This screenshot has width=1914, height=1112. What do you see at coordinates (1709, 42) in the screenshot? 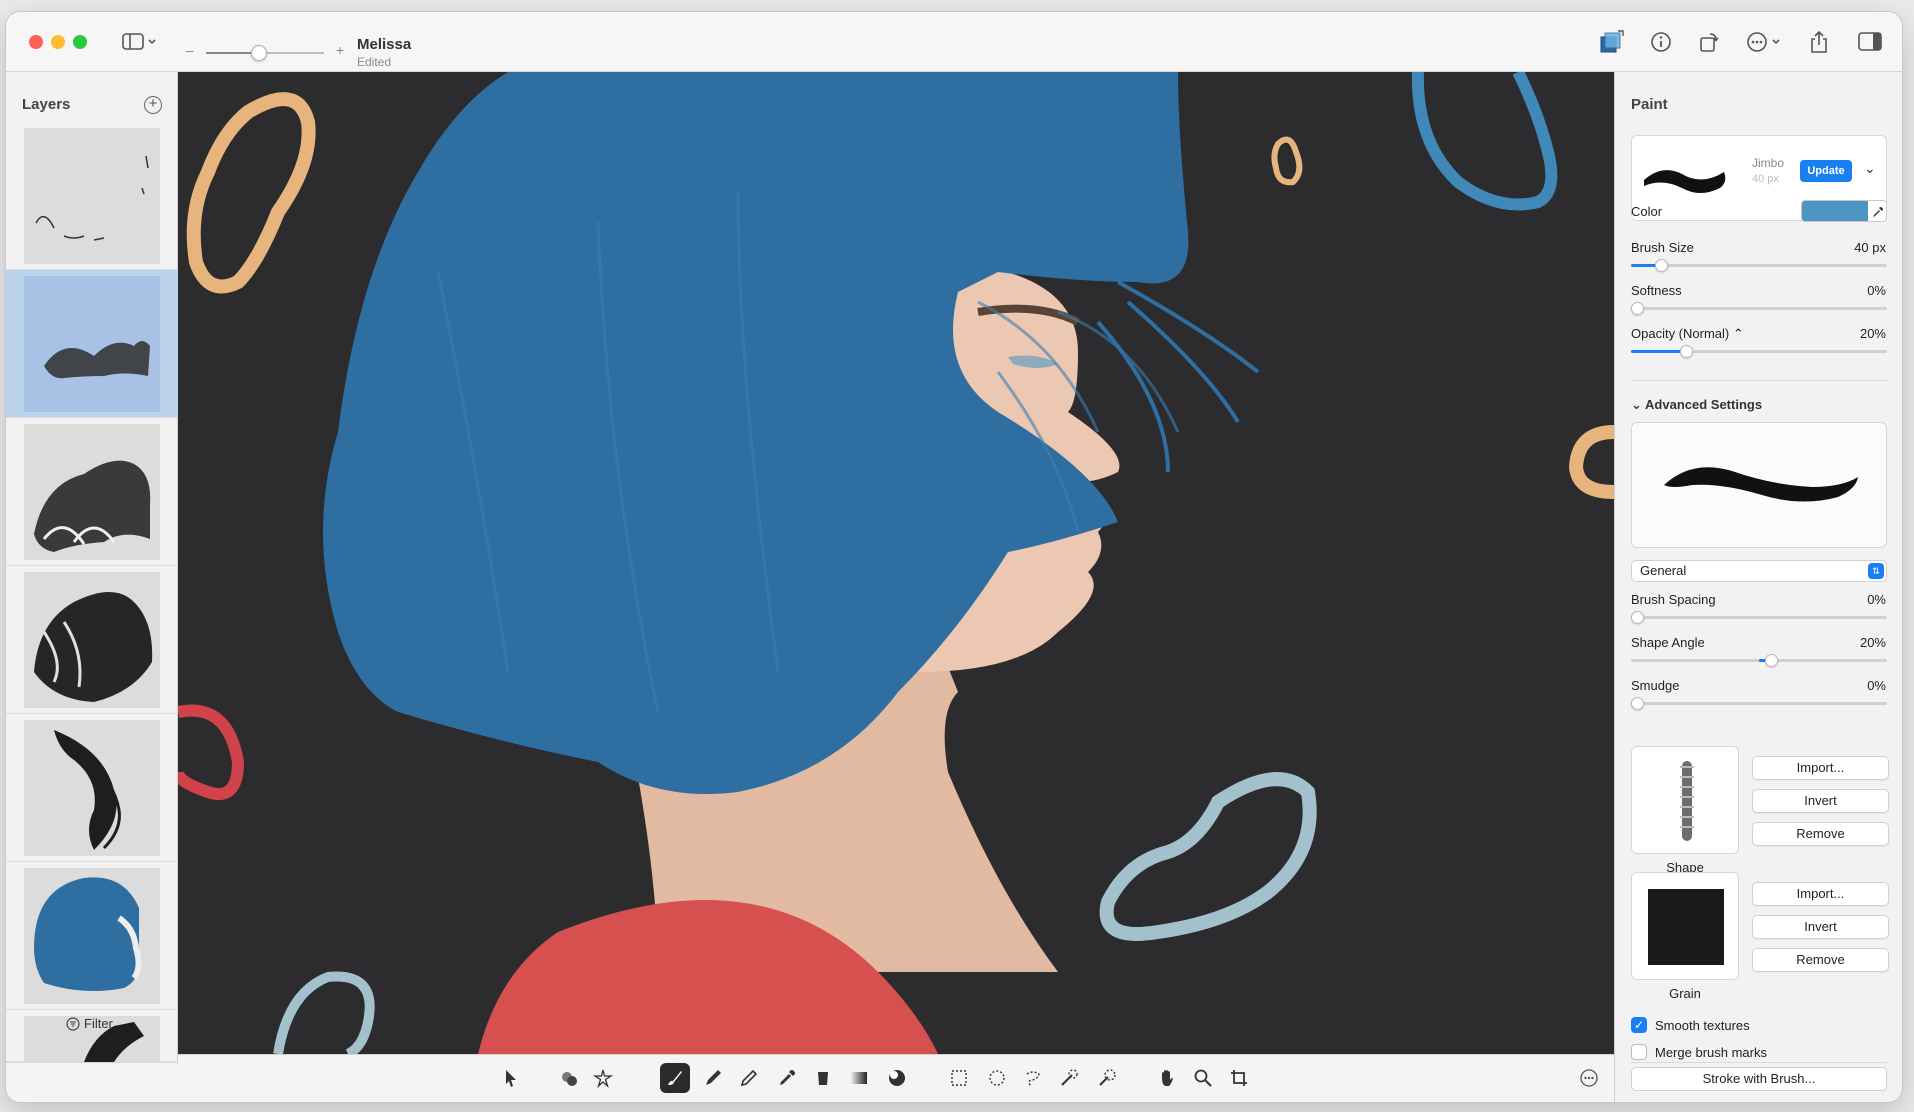
I see `rotate-icon` at bounding box center [1709, 42].